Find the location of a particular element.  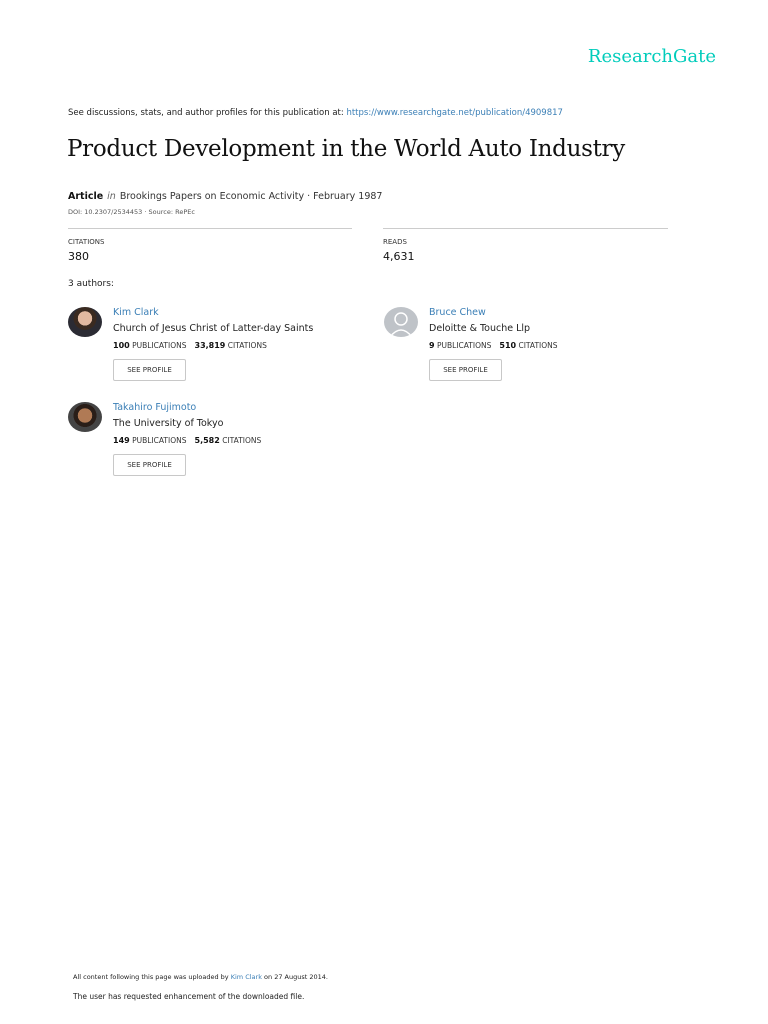

article-type: Article is located at coordinates (86, 196).